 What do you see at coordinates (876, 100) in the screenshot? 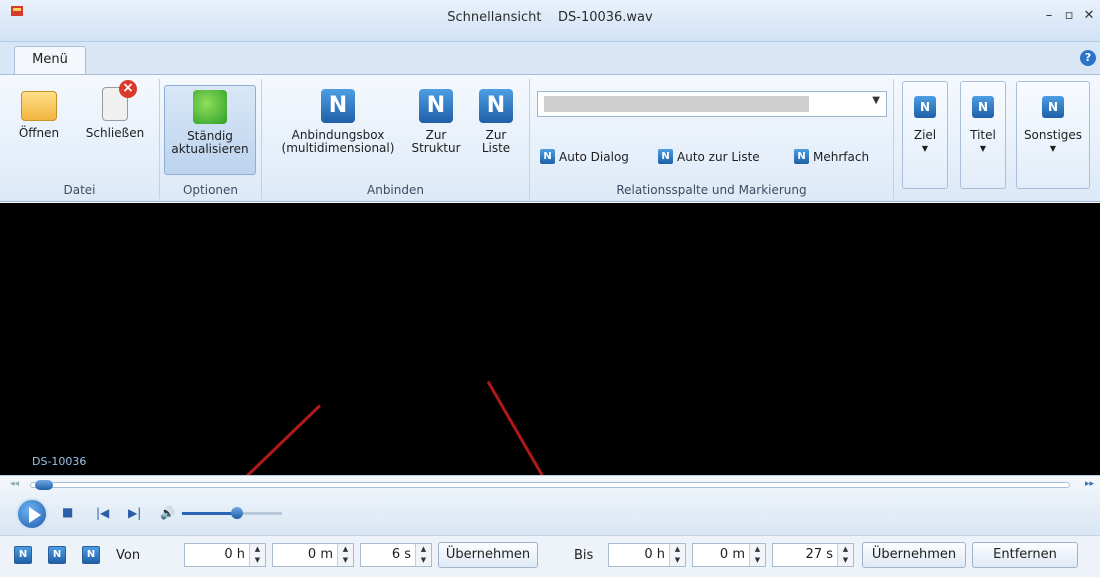
I see `chevron-down-icon: ▼` at bounding box center [876, 100].